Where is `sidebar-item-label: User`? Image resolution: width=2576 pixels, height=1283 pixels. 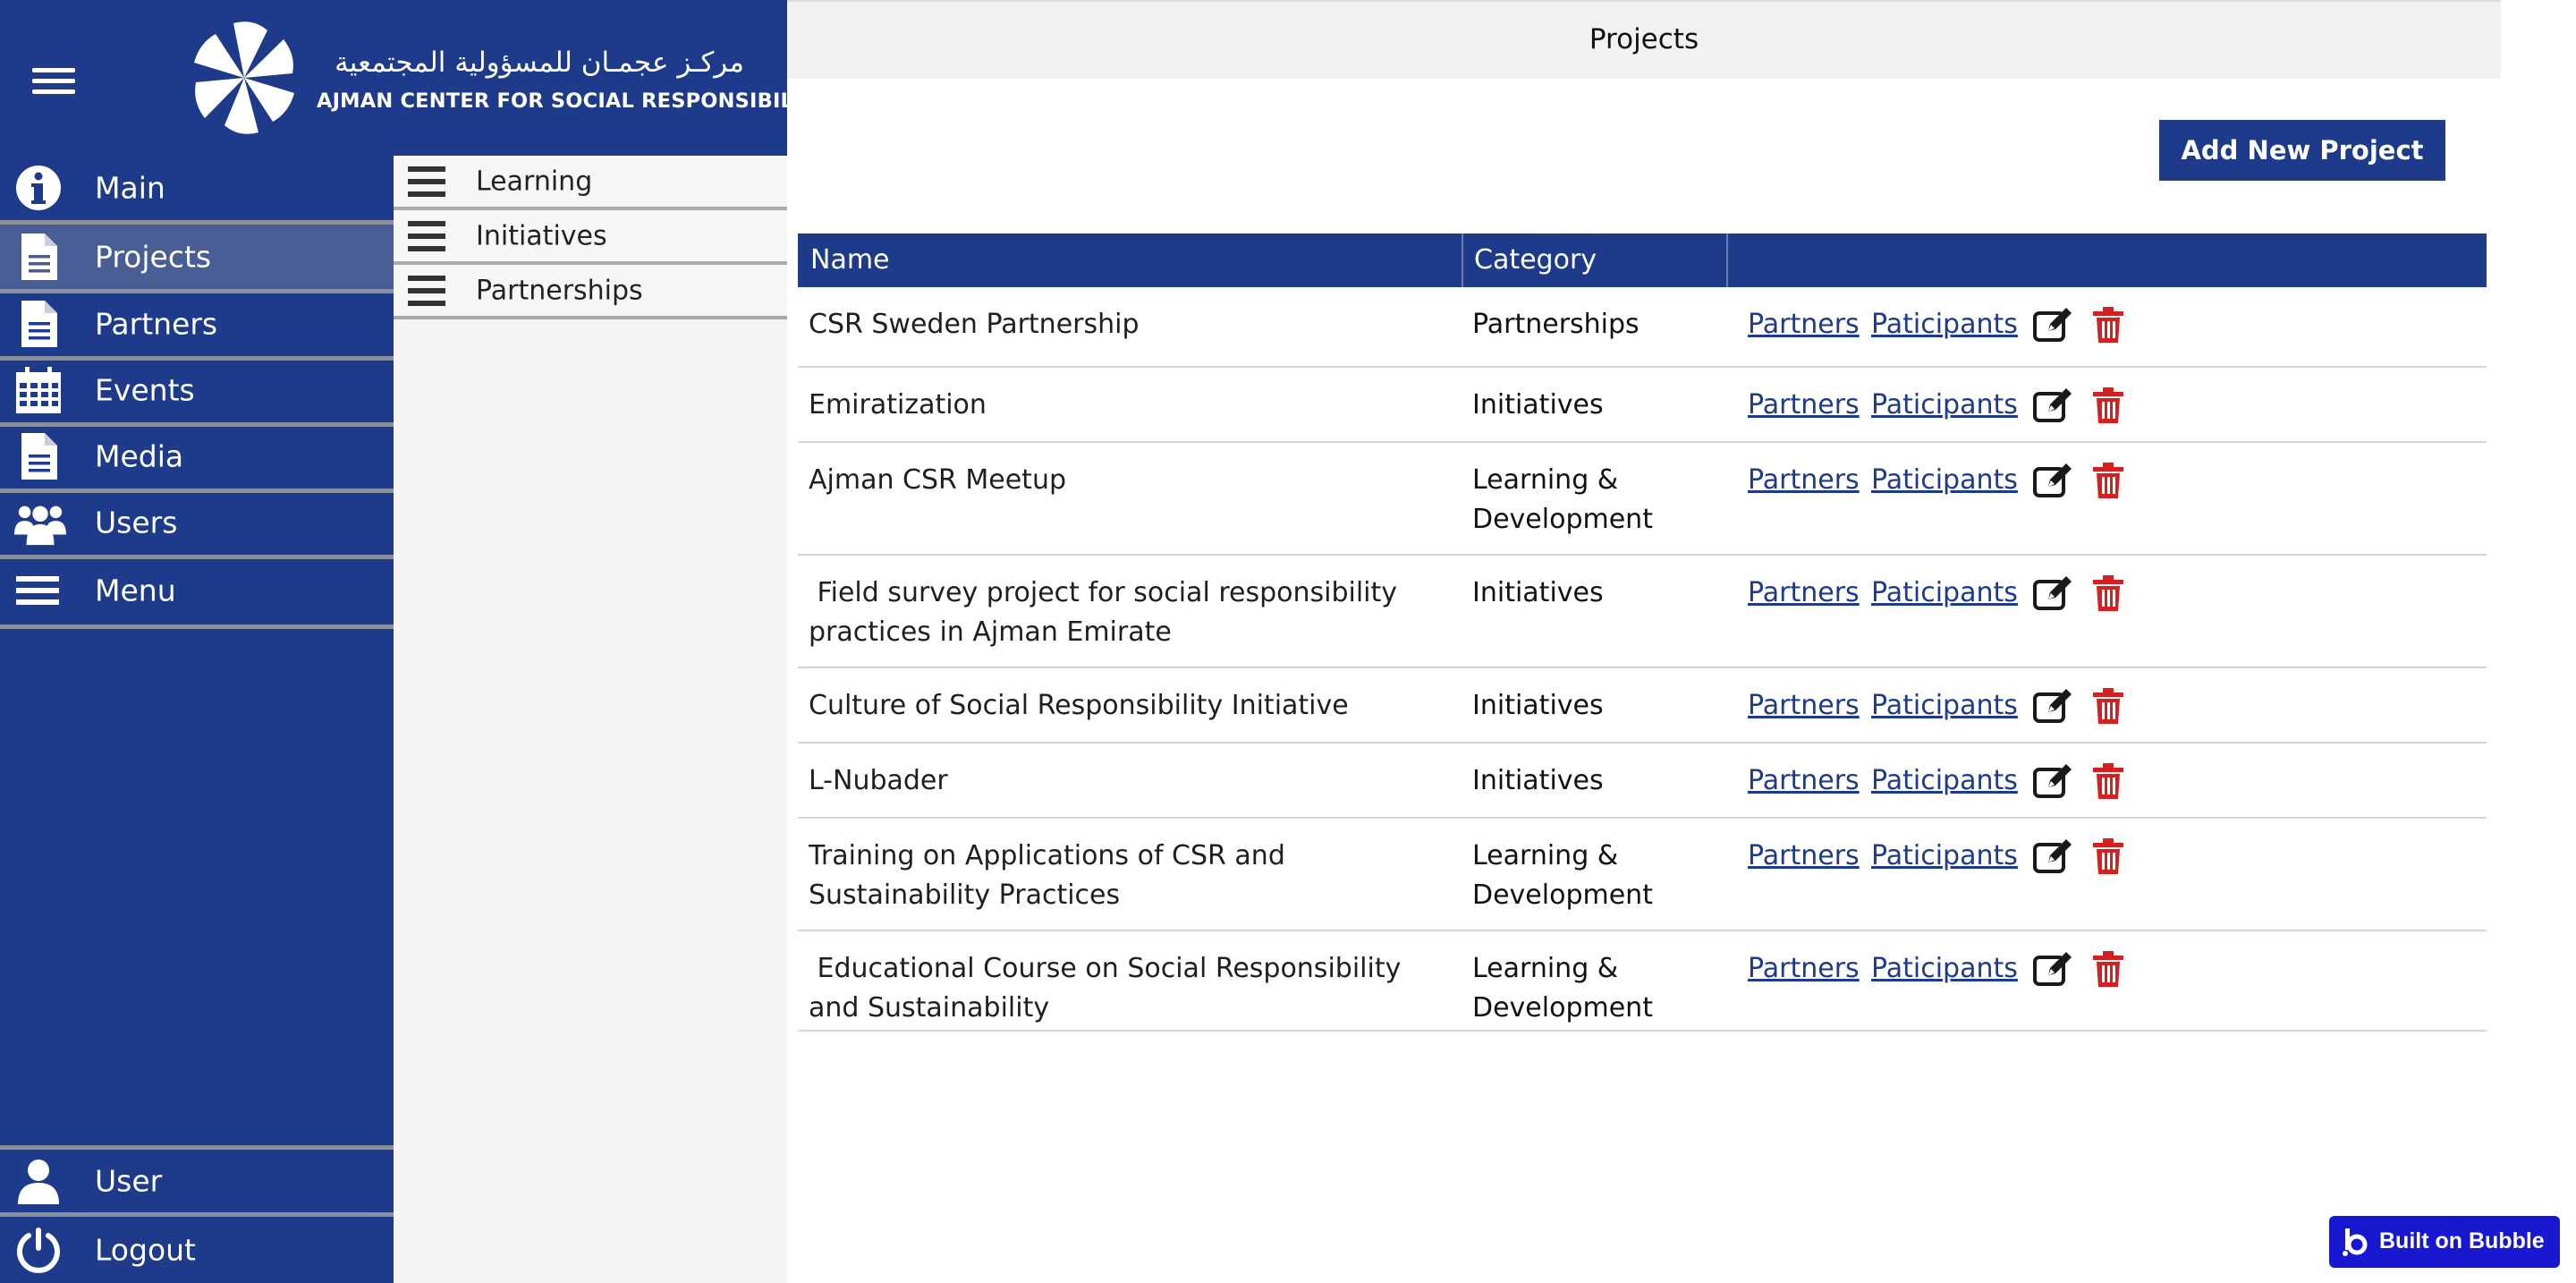
sidebar-item-label: User is located at coordinates (129, 1181).